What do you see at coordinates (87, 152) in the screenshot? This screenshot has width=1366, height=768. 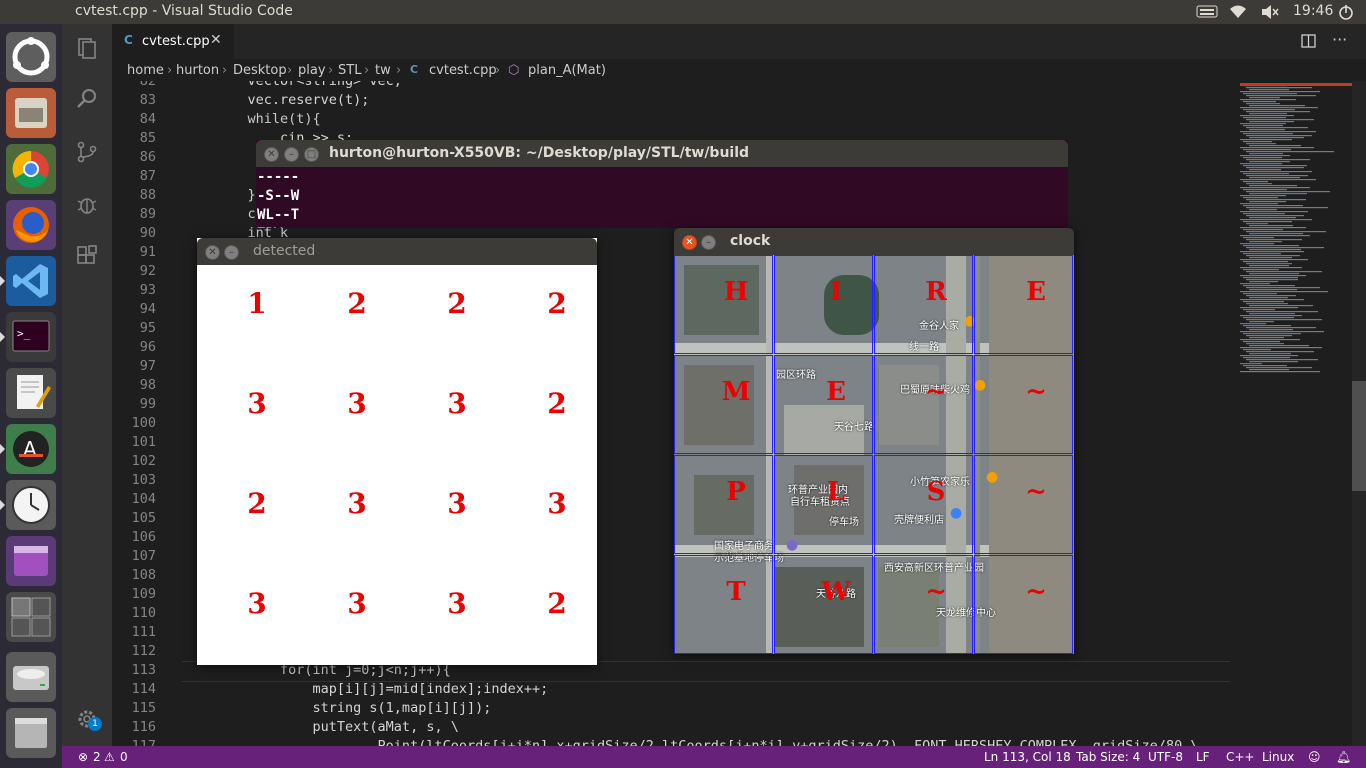 I see `source-control-icon` at bounding box center [87, 152].